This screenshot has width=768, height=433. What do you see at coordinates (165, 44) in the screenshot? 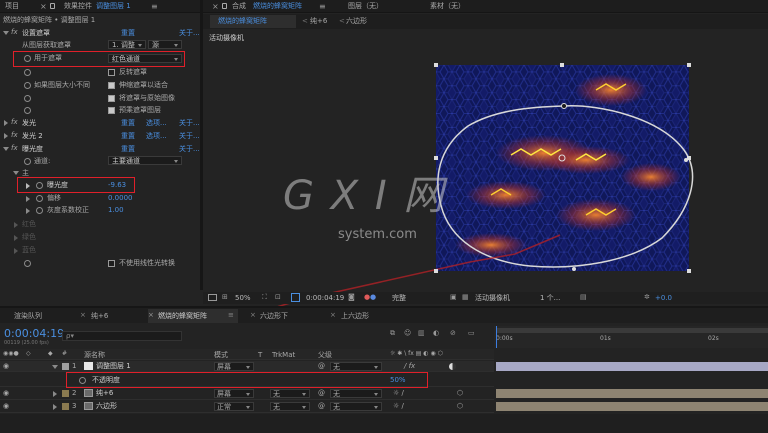
I see `from-layer-source-dropdown: 源` at bounding box center [165, 44].